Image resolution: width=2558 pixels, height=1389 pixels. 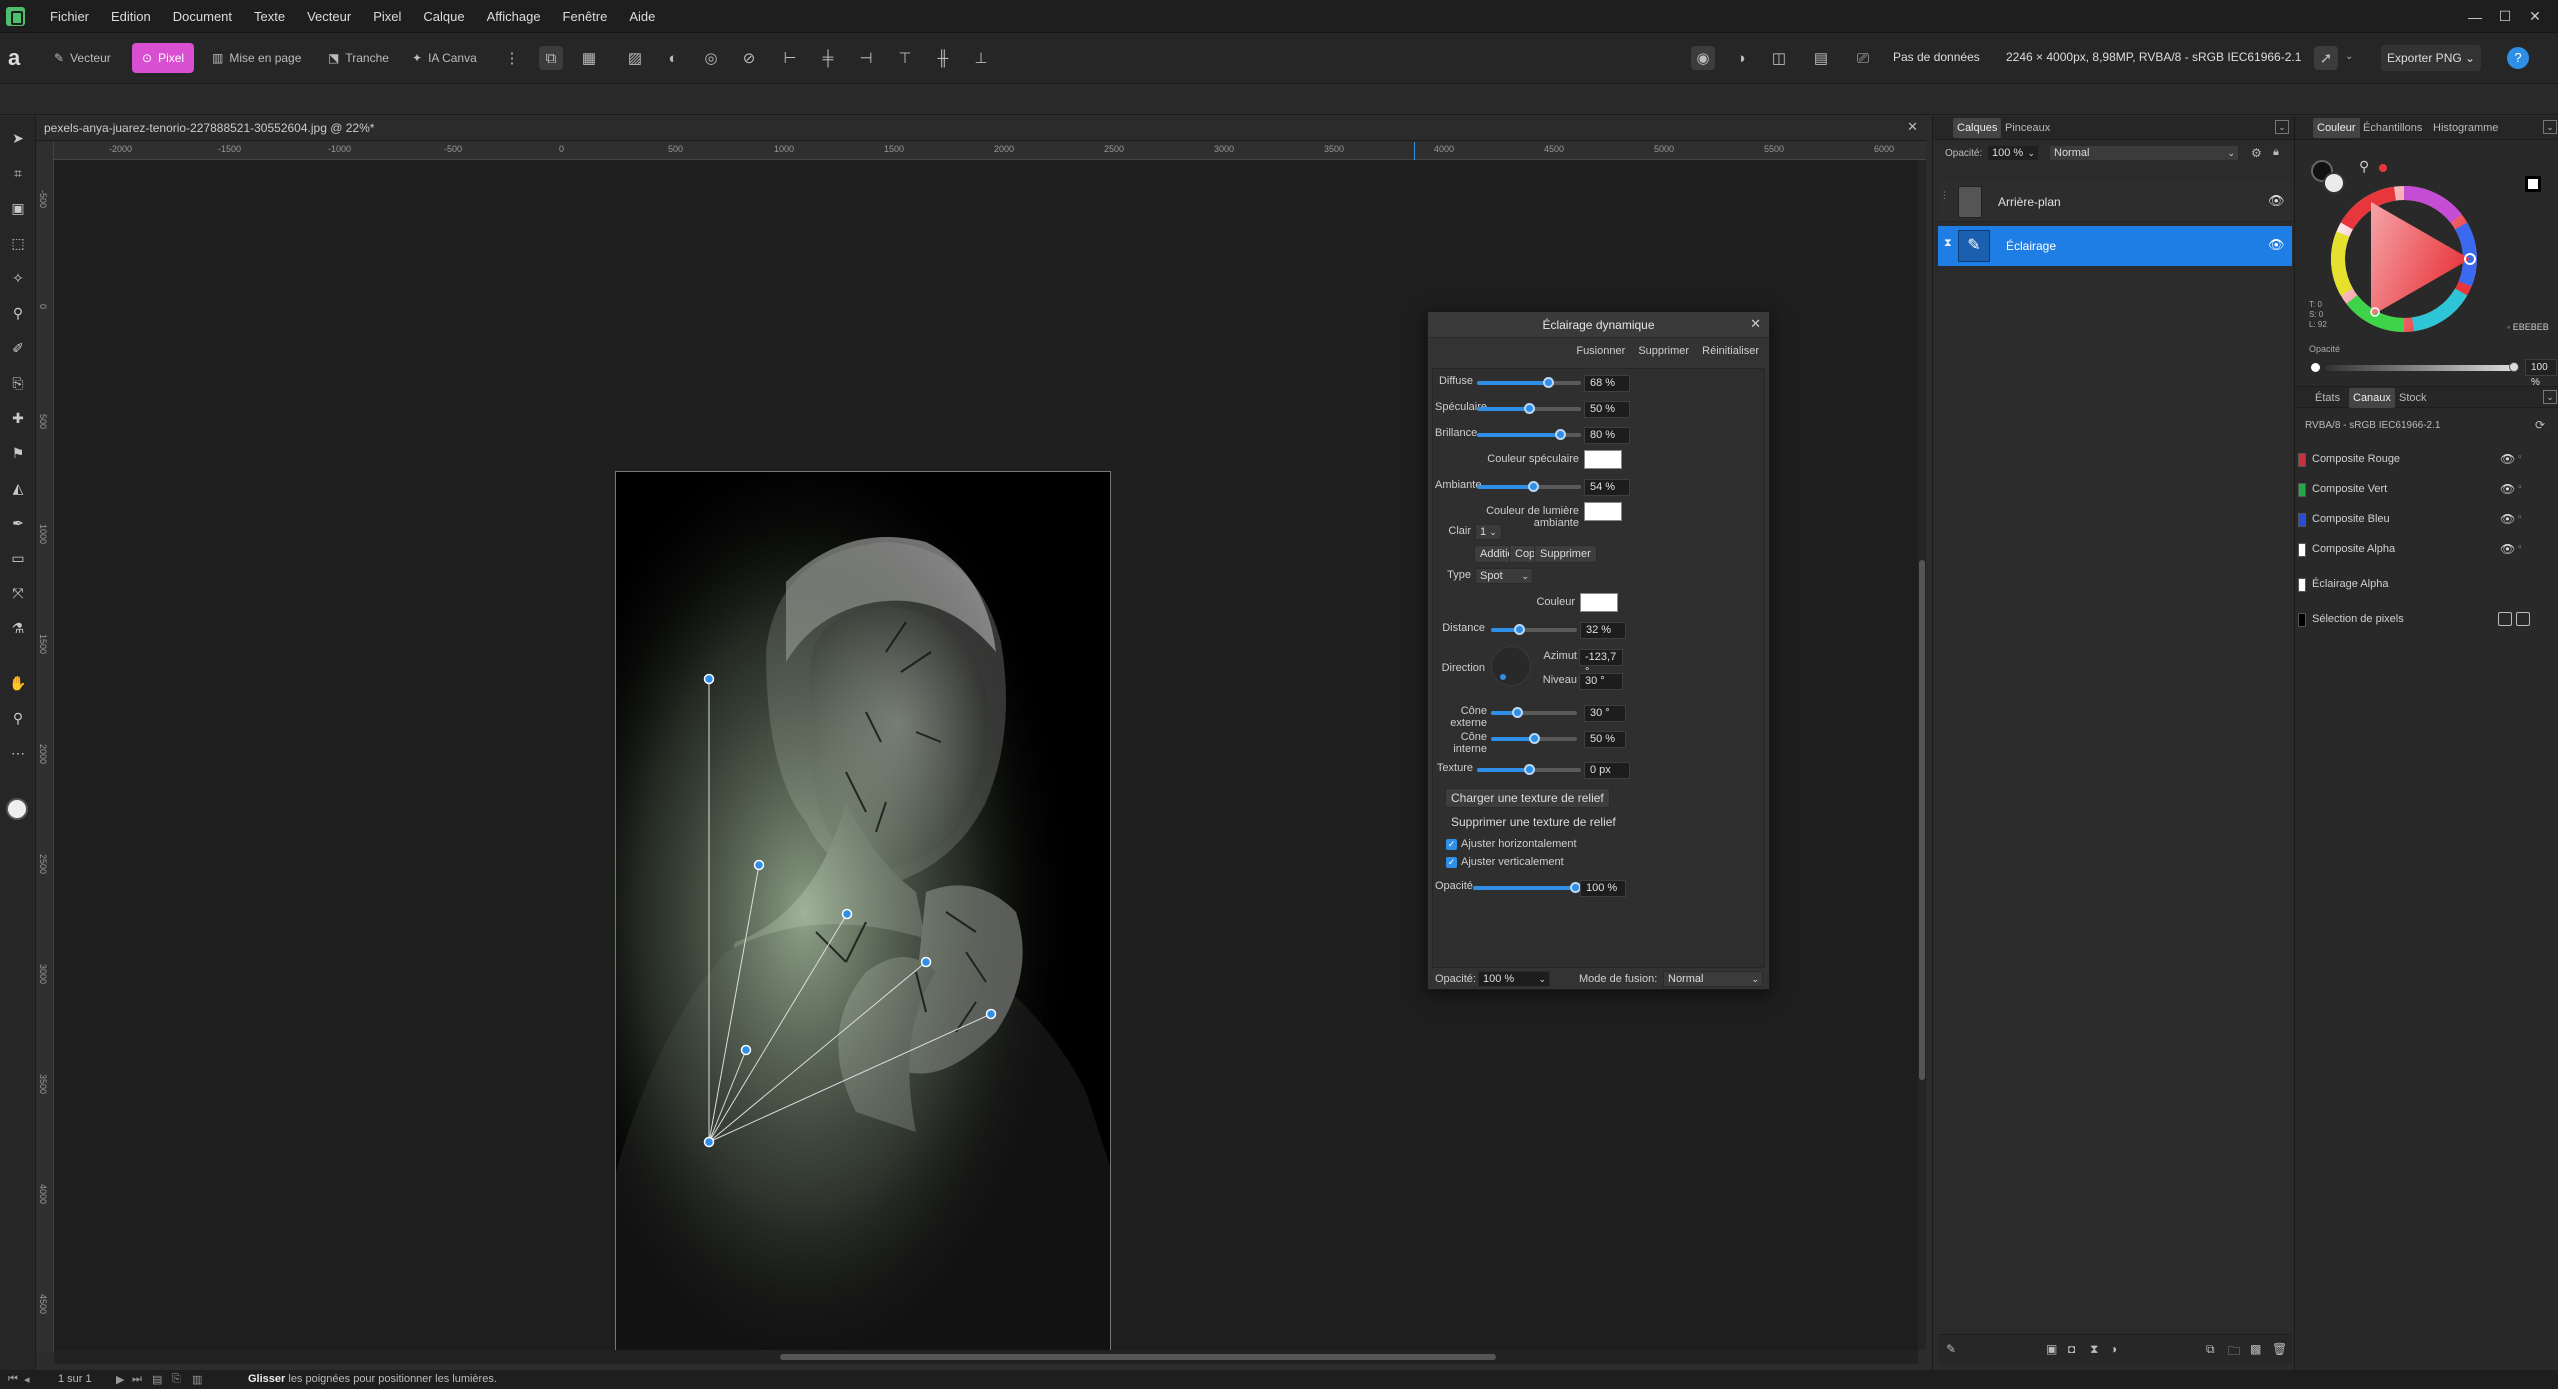 I want to click on layer-opacity-field: 100 % ⌄, so click(x=2013, y=153).